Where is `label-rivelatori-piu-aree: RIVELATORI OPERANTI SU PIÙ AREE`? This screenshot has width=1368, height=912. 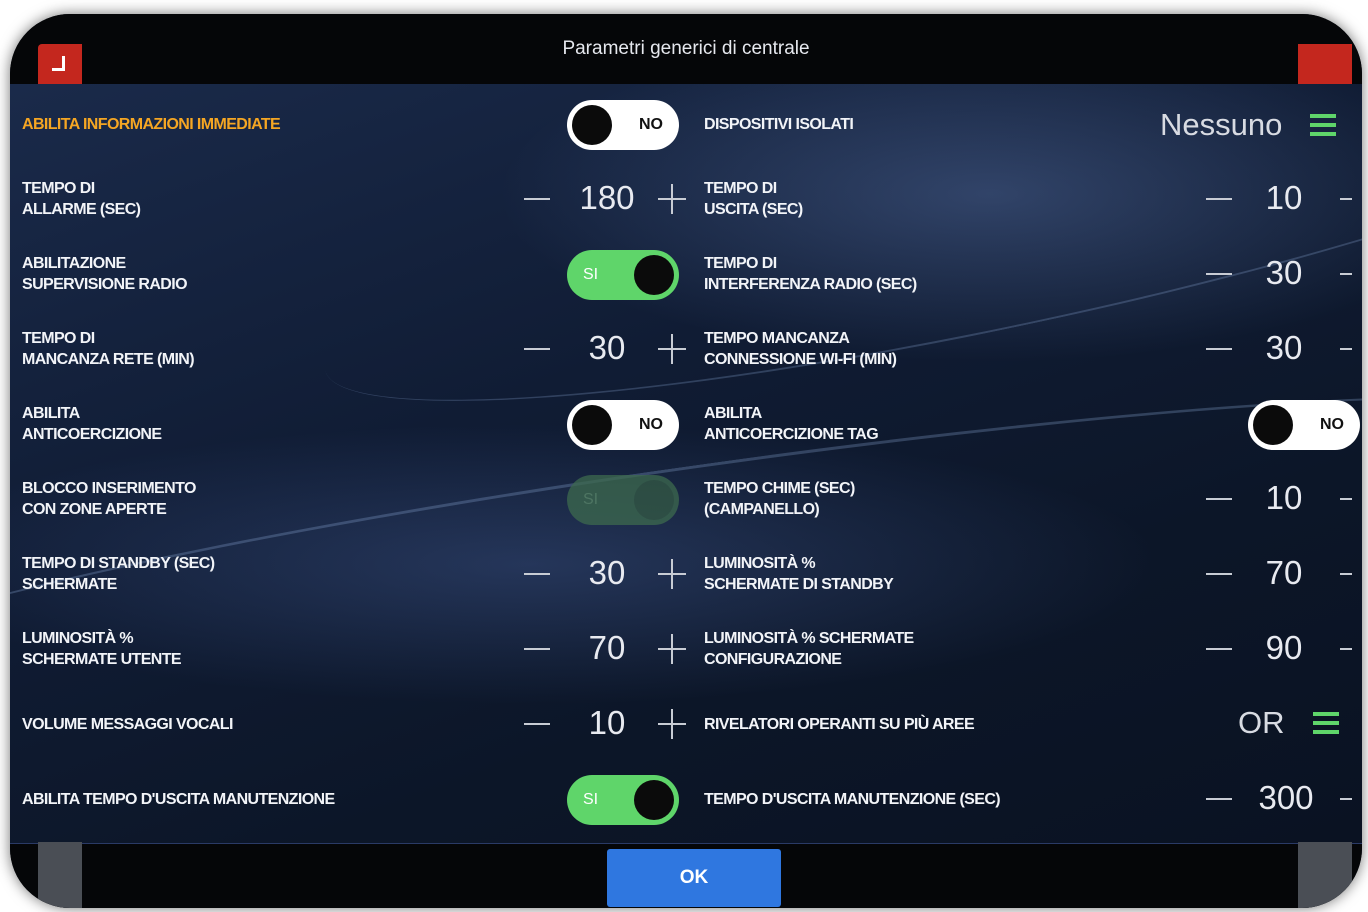
label-rivelatori-piu-aree: RIVELATORI OPERANTI SU PIÙ AREE is located at coordinates (839, 724).